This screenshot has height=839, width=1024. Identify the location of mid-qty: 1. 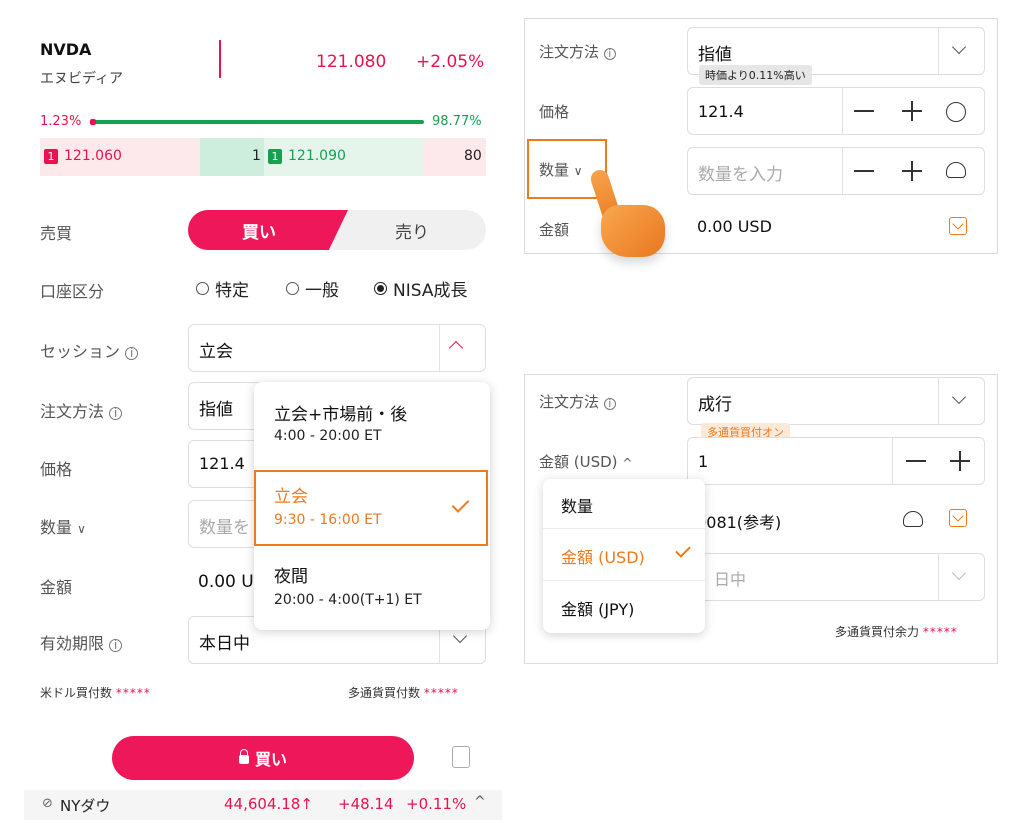
(256, 156).